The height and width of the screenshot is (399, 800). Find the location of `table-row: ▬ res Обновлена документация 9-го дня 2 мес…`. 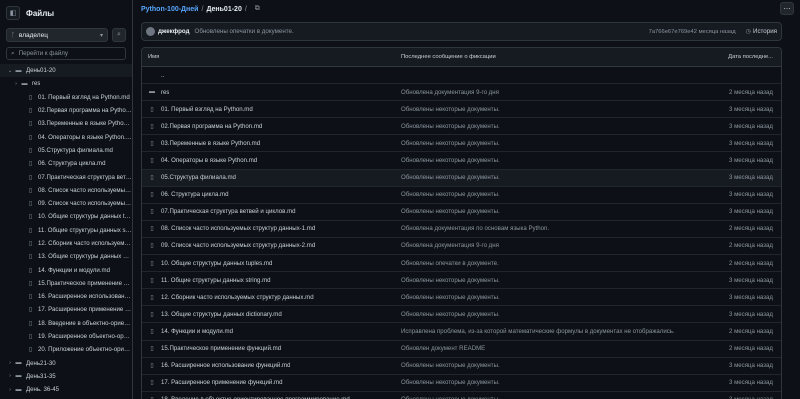

table-row: ▬ res Обновлена документация 9-го дня 2 мес… is located at coordinates (461, 93).